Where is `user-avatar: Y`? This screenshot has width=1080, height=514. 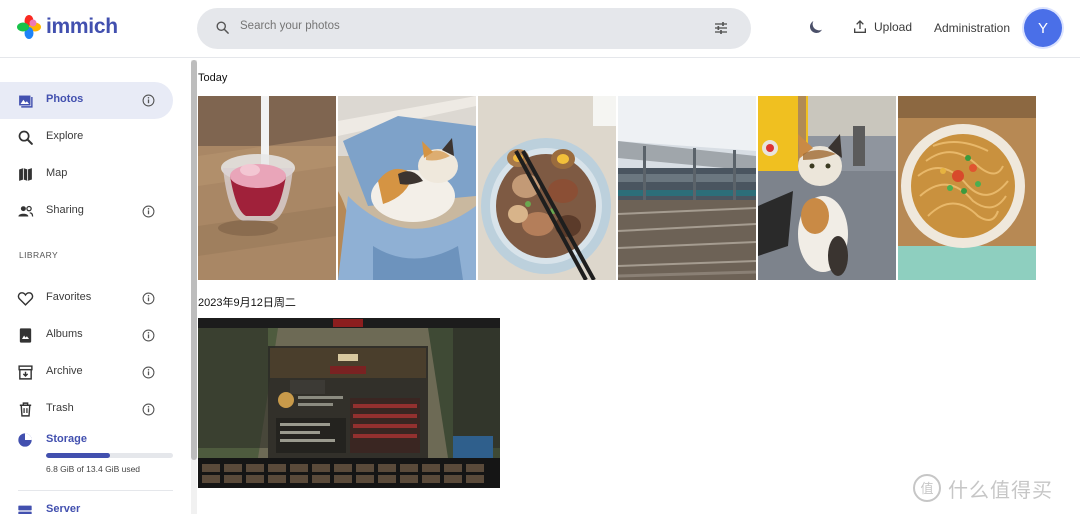
user-avatar: Y is located at coordinates (1043, 28).